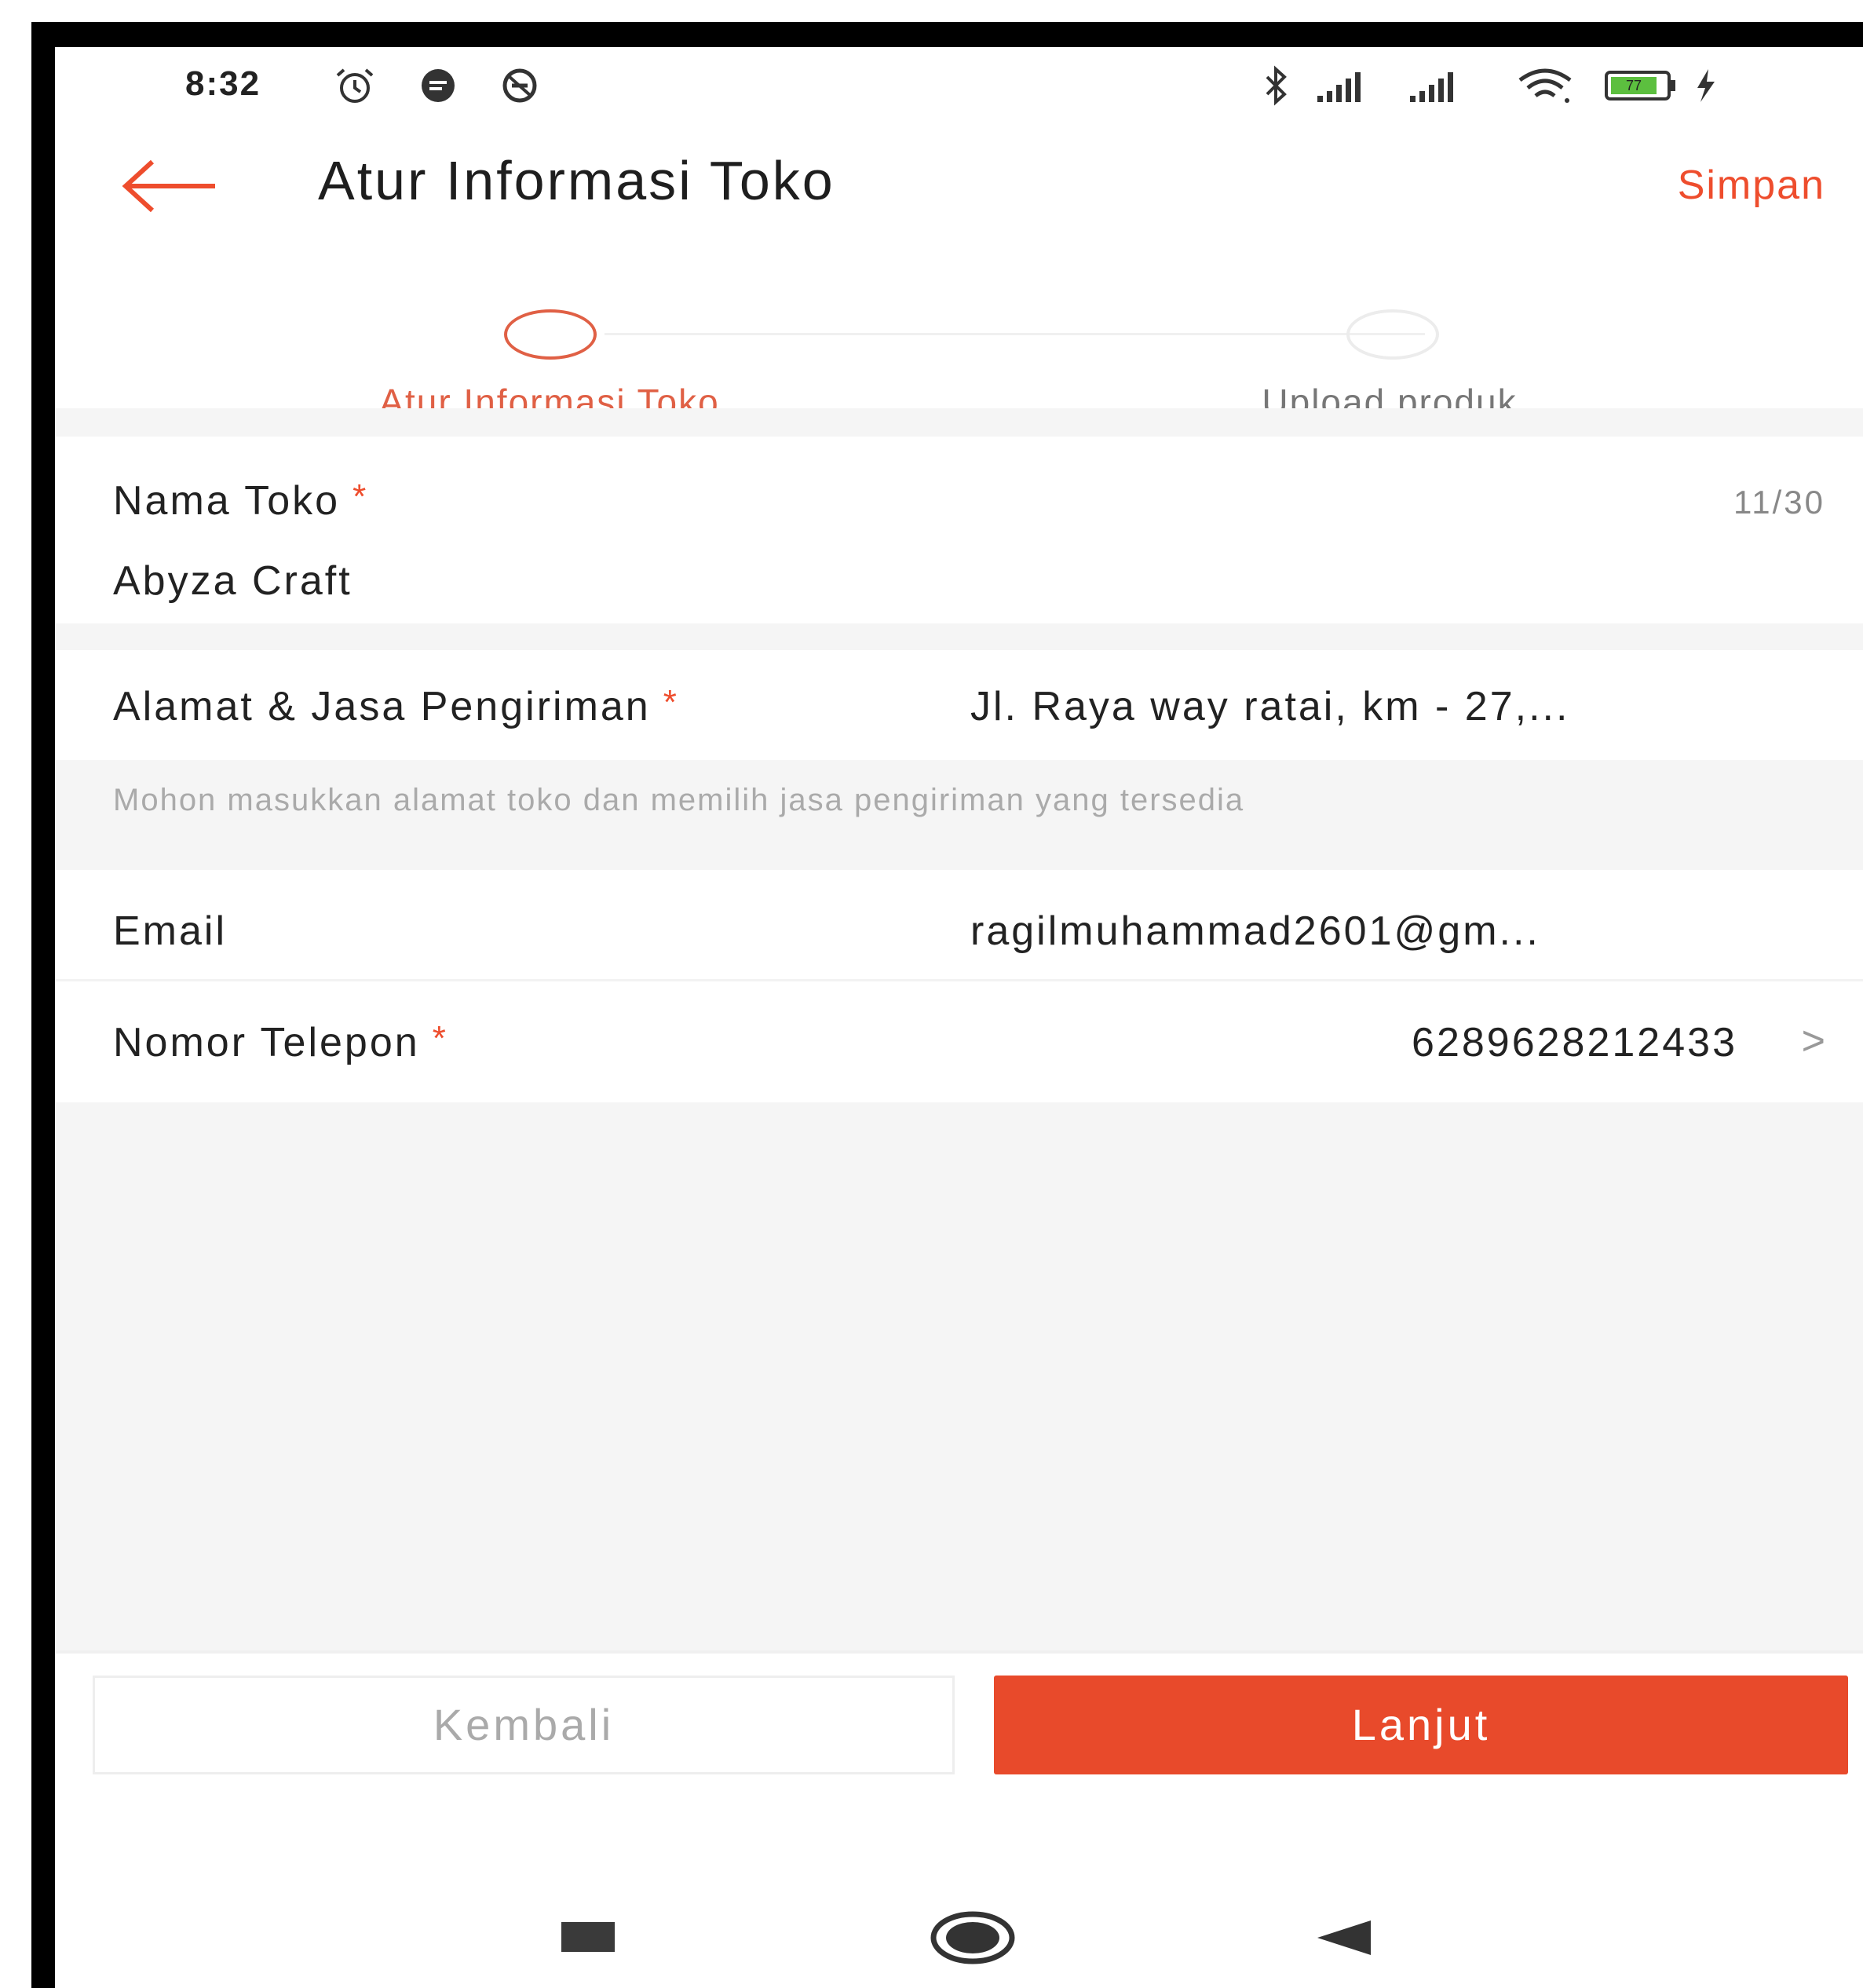 The image size is (1863, 1988). What do you see at coordinates (959, 336) in the screenshot?
I see `progress-stepper: Atur Informasi Toko Upload produk` at bounding box center [959, 336].